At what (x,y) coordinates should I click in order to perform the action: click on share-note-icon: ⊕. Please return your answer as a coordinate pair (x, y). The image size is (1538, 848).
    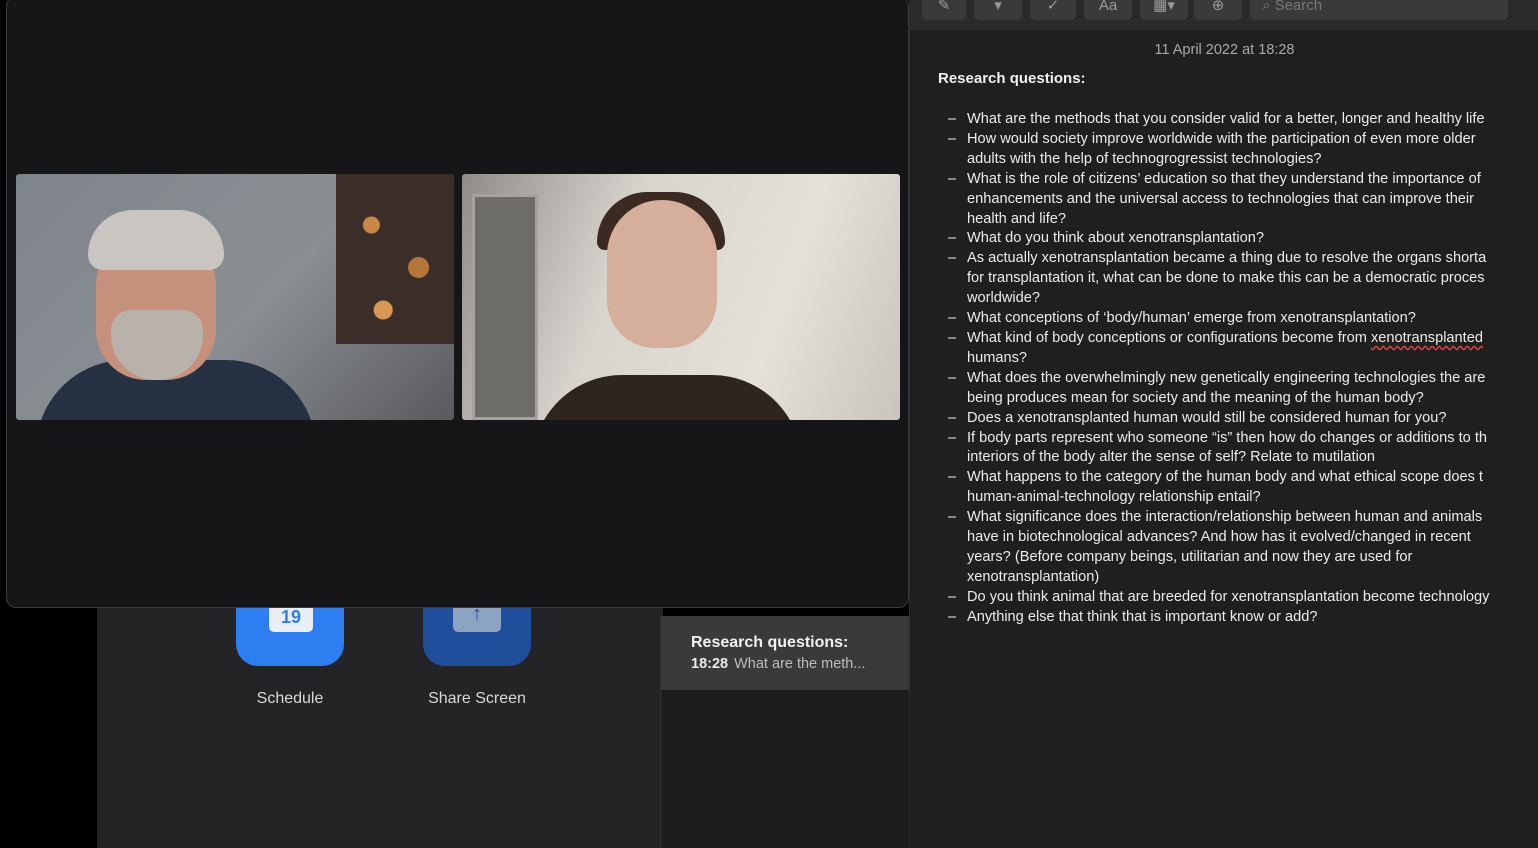
    Looking at the image, I should click on (1218, 10).